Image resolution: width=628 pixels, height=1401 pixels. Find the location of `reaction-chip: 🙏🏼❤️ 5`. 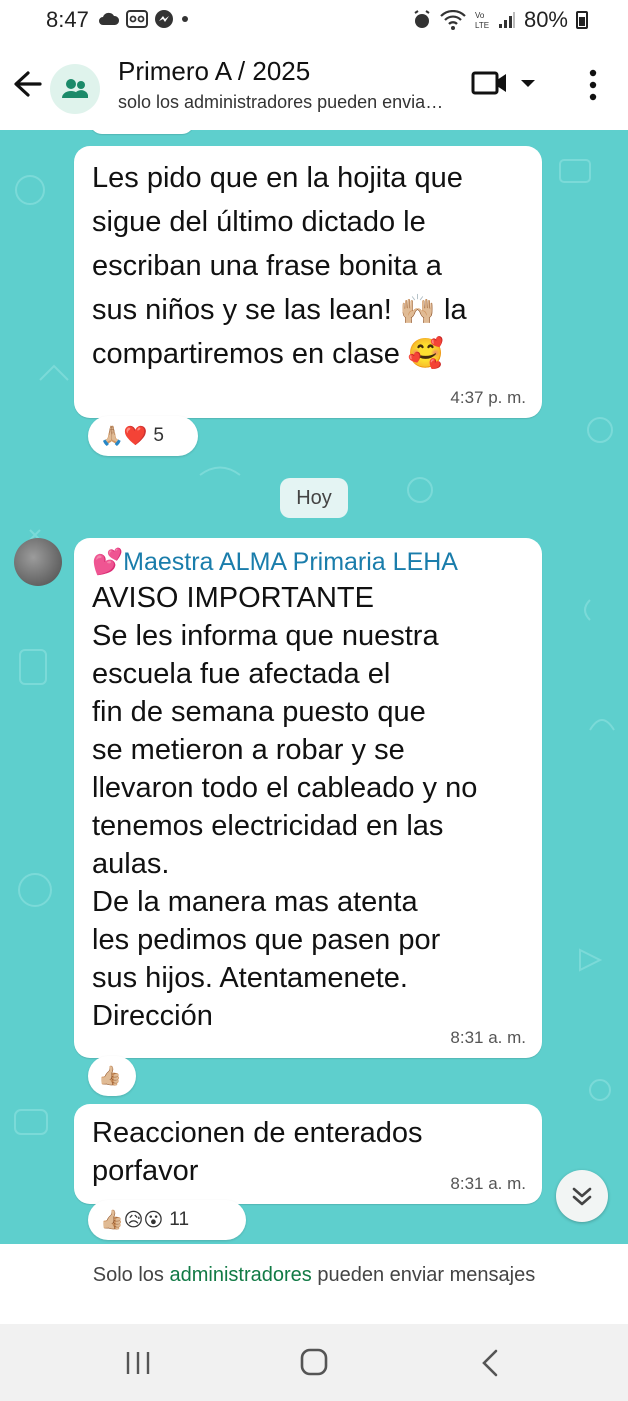

reaction-chip: 🙏🏼❤️ 5 is located at coordinates (143, 436).